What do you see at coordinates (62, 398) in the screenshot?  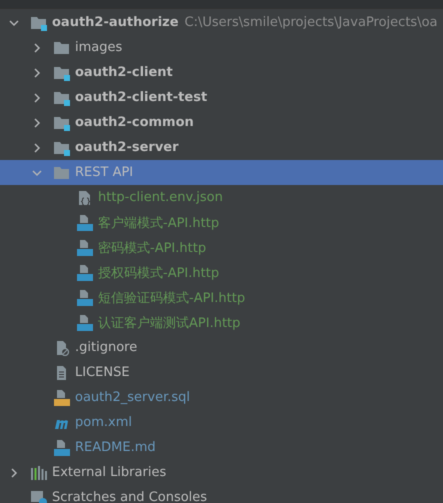 I see `sql-file-icon` at bounding box center [62, 398].